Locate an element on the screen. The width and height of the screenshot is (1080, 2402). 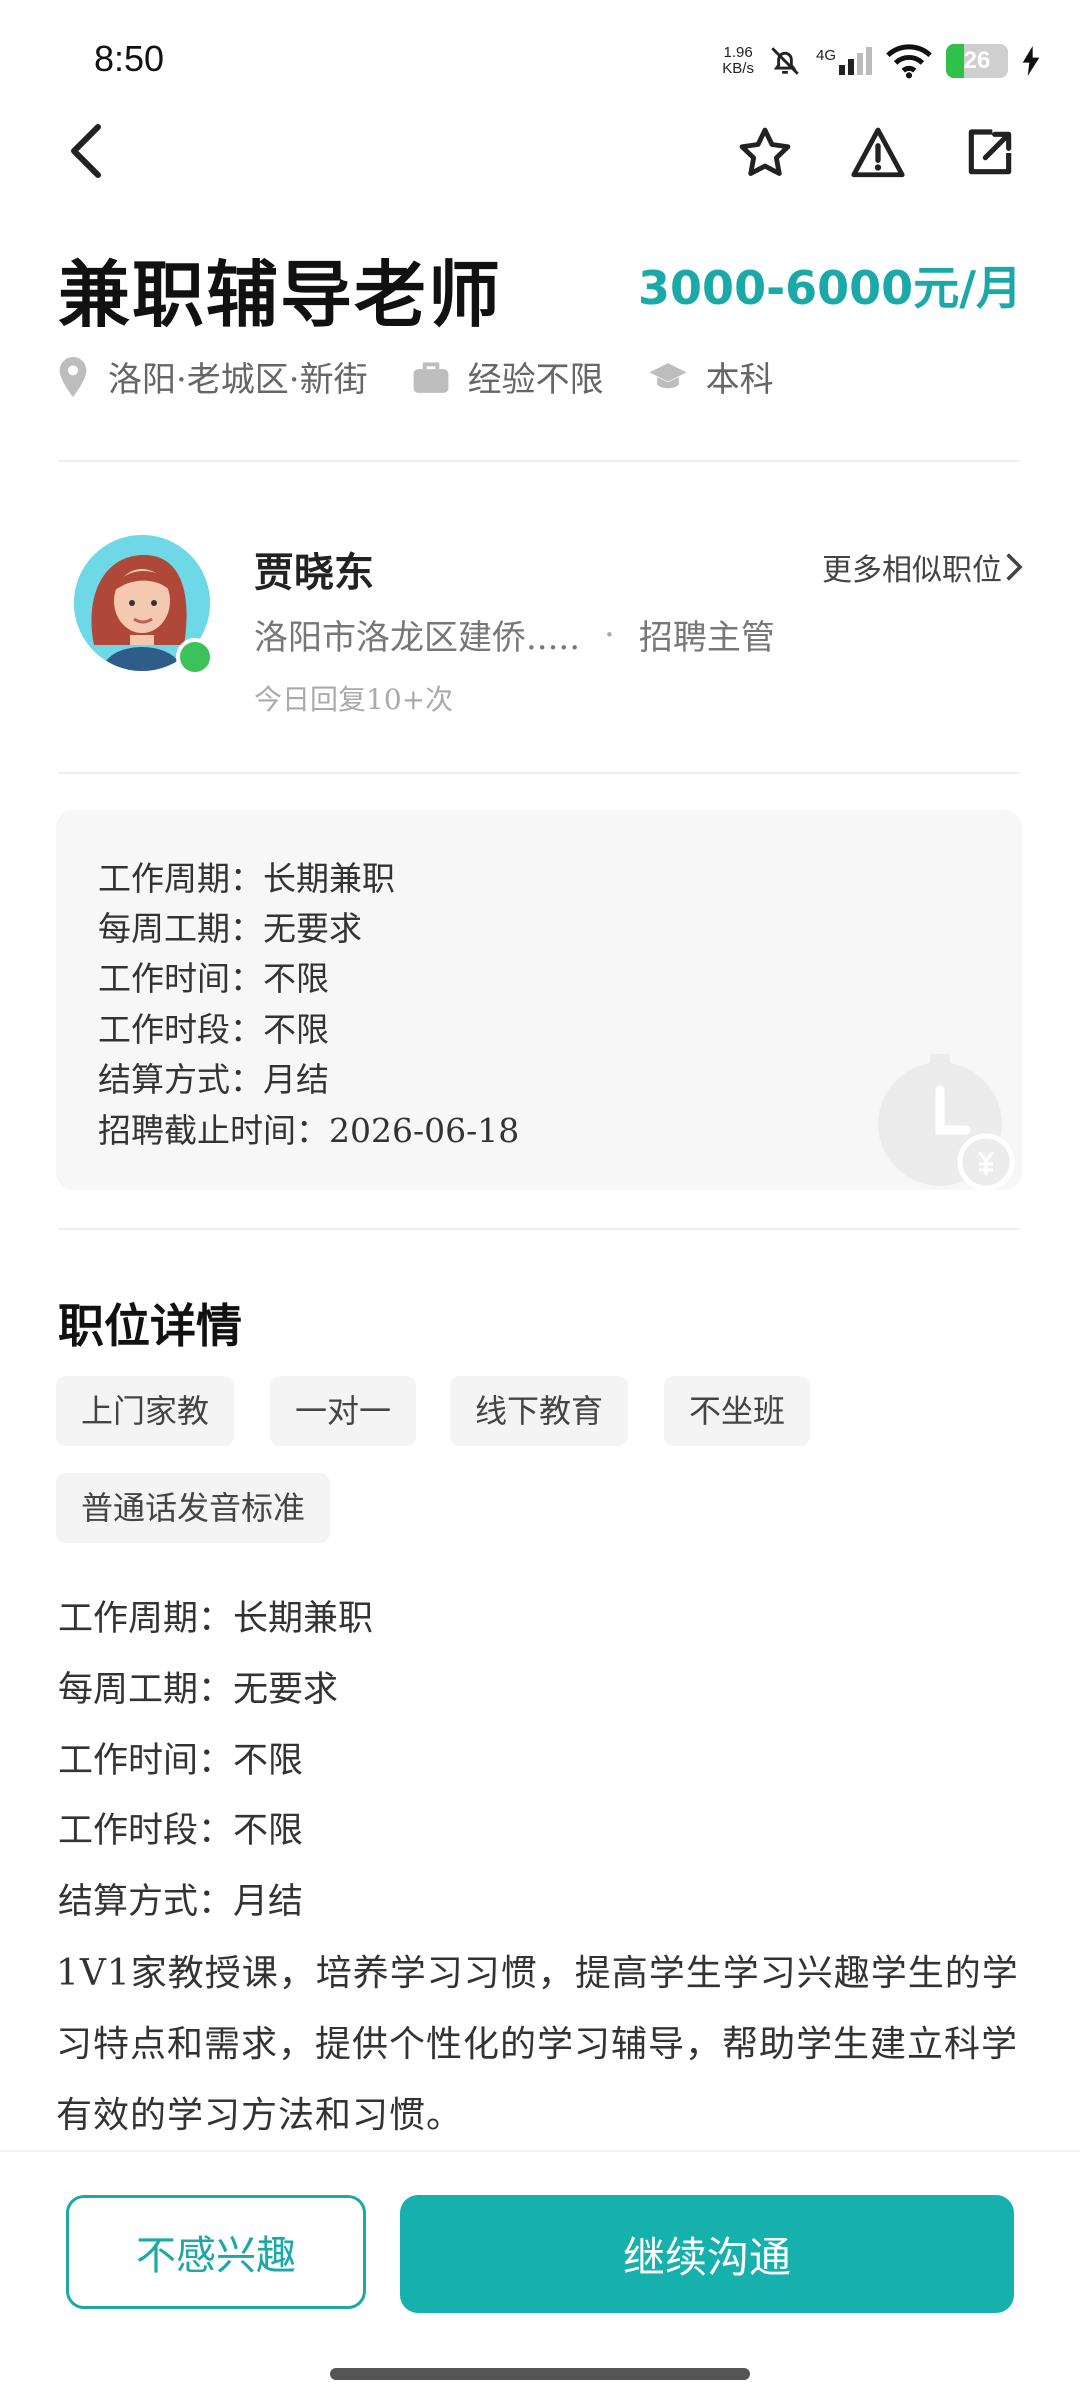
summary-row: 工作时段：不限 is located at coordinates (213, 1029).